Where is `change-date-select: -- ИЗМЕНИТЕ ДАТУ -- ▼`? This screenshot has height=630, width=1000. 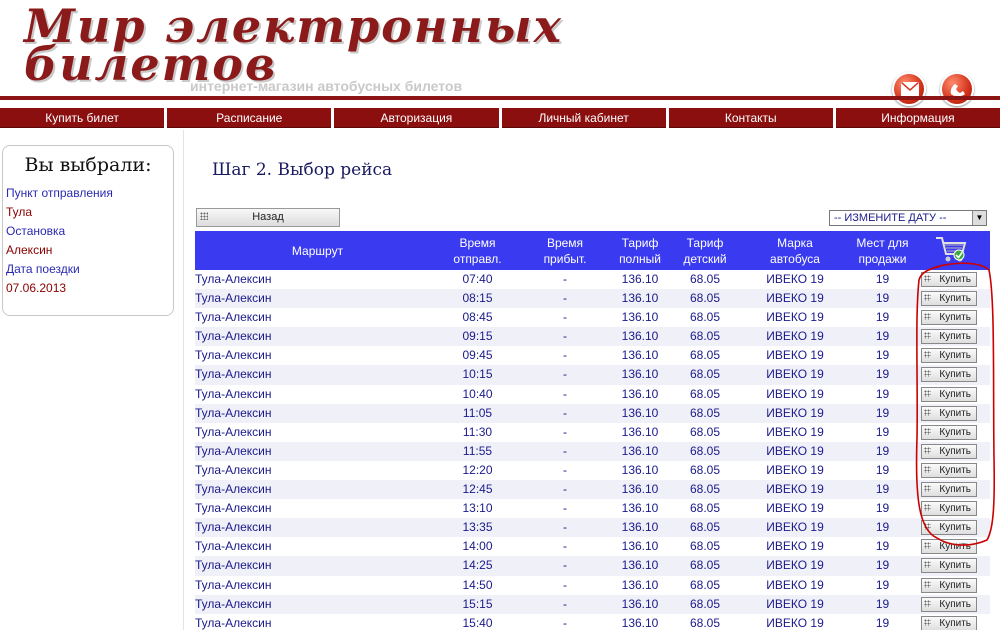
change-date-select: -- ИЗМЕНИТЕ ДАТУ -- ▼ is located at coordinates (908, 218).